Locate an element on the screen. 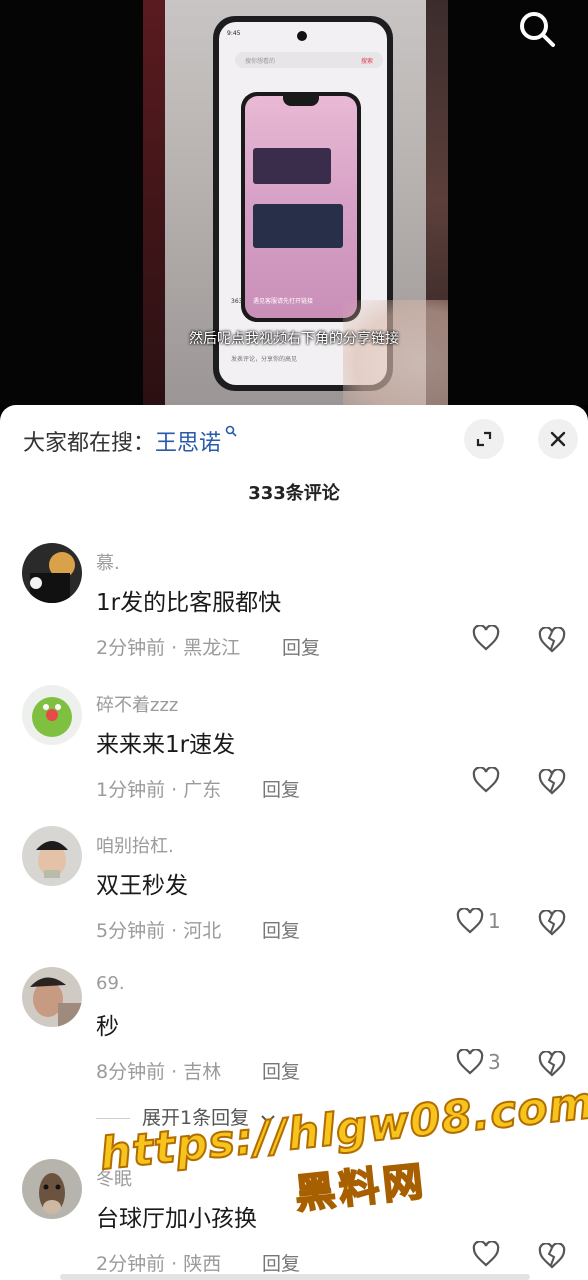 This screenshot has height=1280, width=588. comment-text: 来来来1r速发 is located at coordinates (166, 745).